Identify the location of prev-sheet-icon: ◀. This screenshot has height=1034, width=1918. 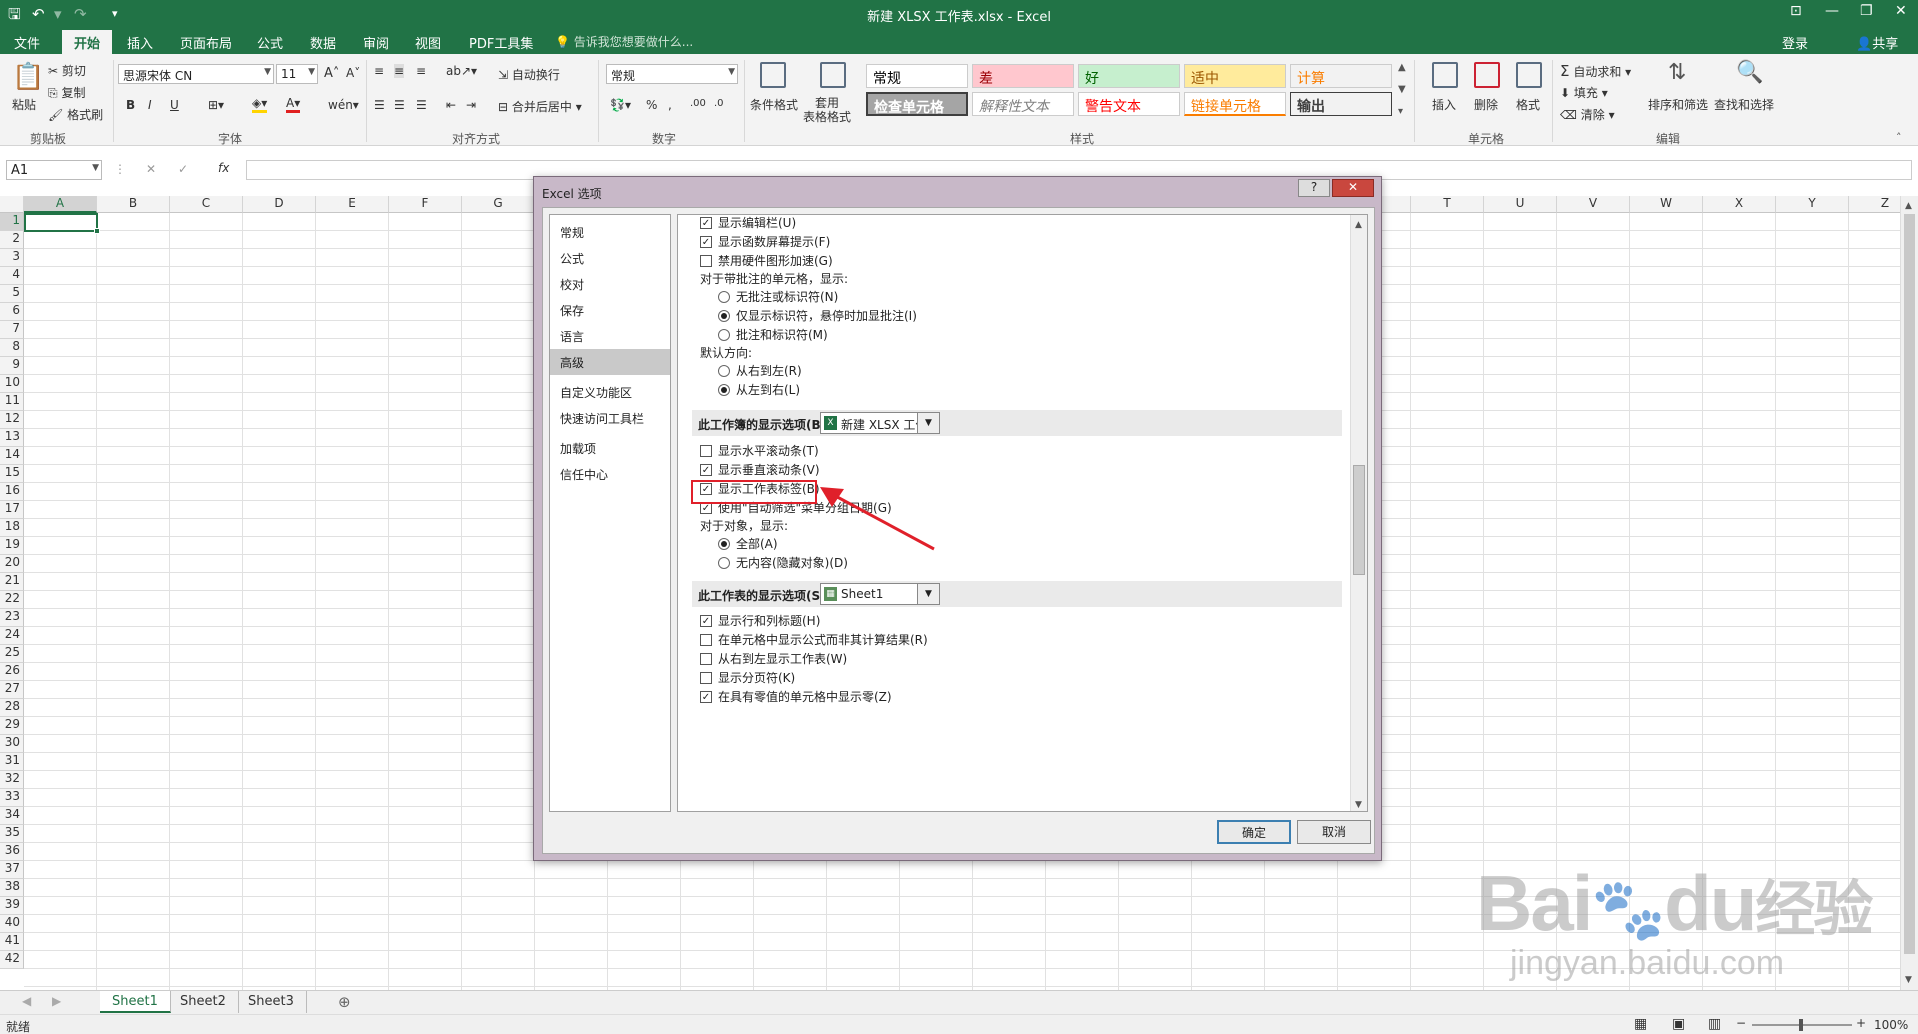
(26, 1001).